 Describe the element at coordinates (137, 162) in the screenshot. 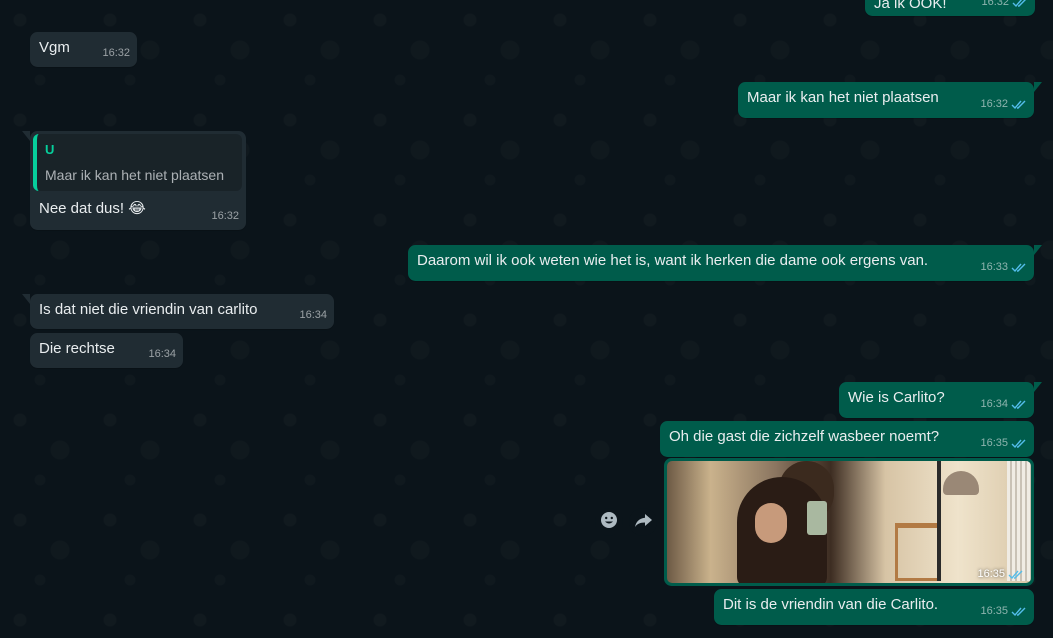

I see `quoted-message: U Maar ik kan het niet plaatsen` at that location.